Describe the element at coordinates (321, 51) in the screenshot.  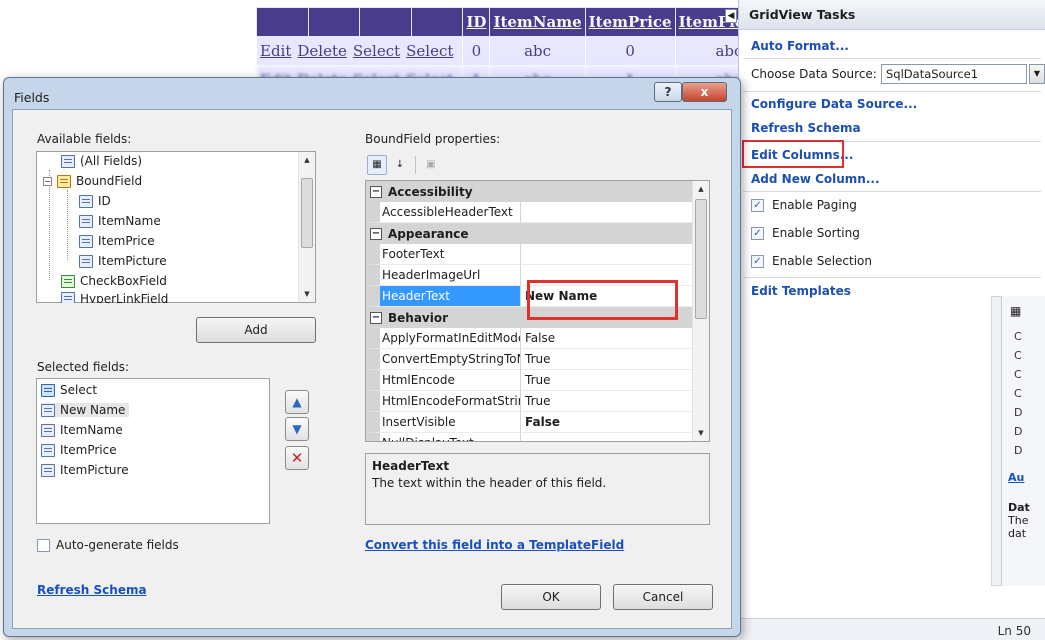
I see `grid-delete-link: Delete` at that location.